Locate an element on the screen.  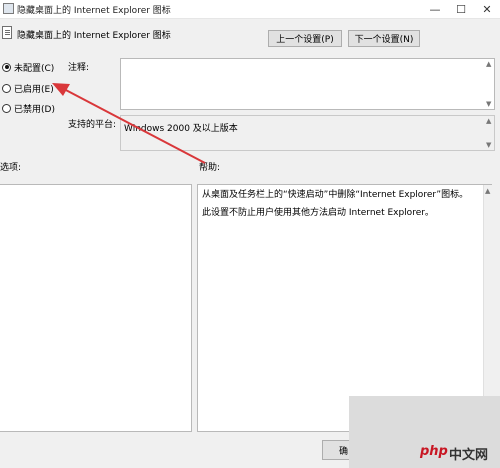
annotation-arrow is located at coordinates (129, 123).